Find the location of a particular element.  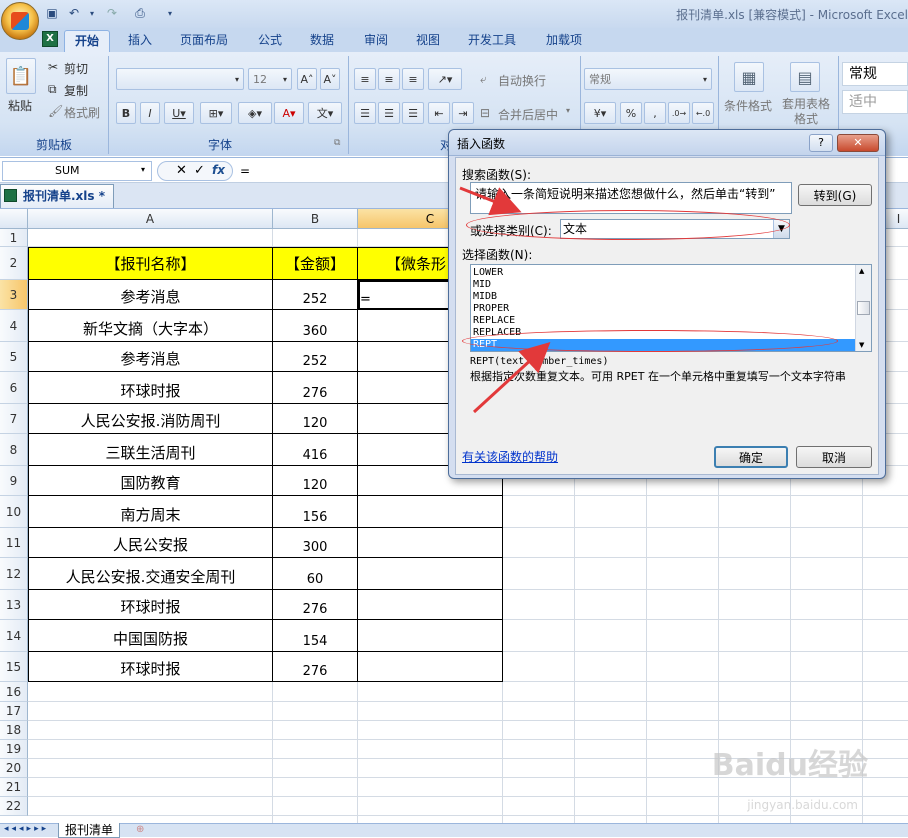

style-neutral: 适中 is located at coordinates (875, 102).